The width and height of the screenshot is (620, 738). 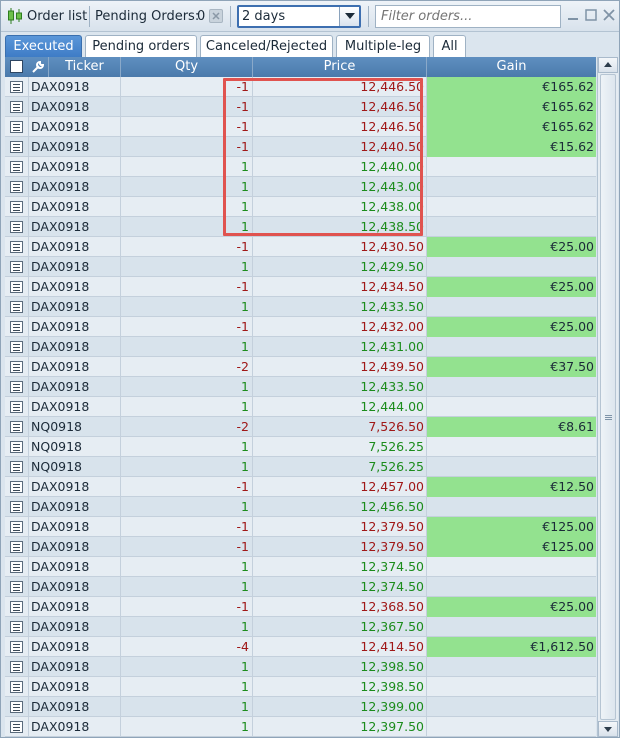 What do you see at coordinates (300, 187) in the screenshot?
I see `table-row: DAX0918 1 12,443.00` at bounding box center [300, 187].